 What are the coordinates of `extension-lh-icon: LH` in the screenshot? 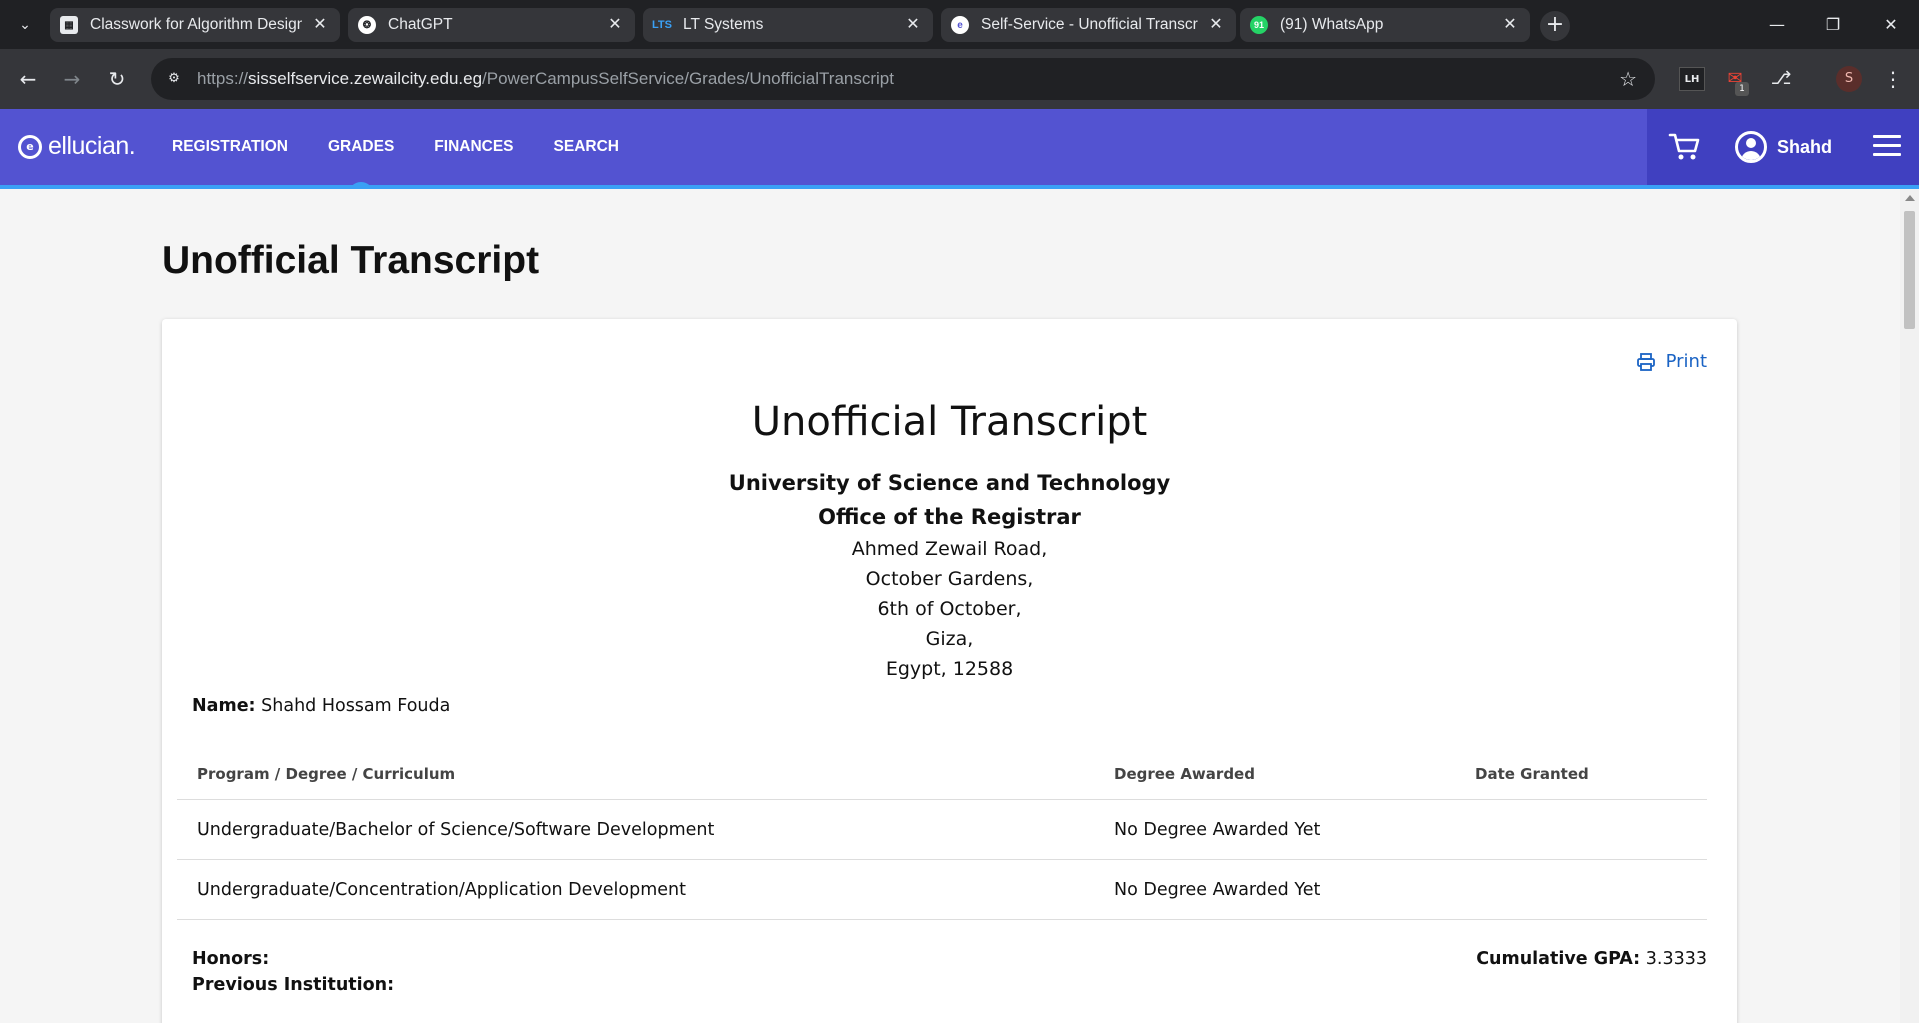 It's located at (1692, 79).